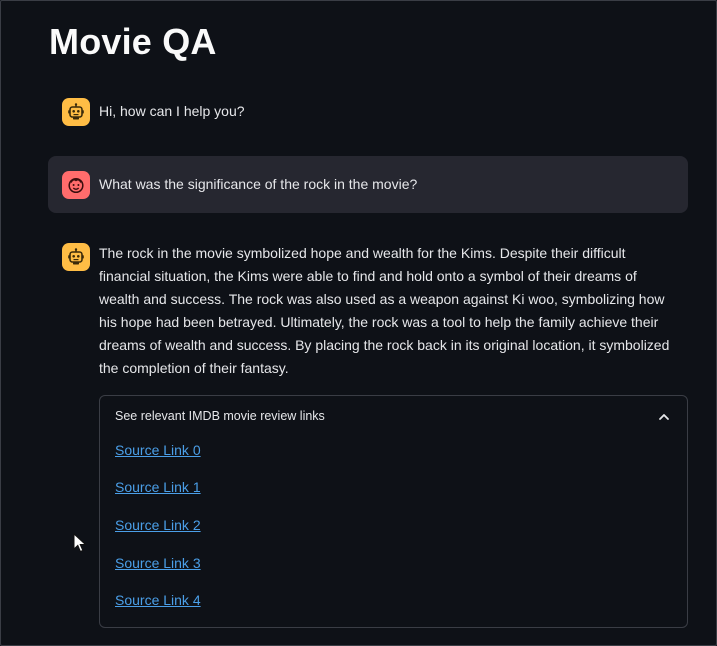 The image size is (717, 646). Describe the element at coordinates (393, 417) in the screenshot. I see `expander-header: See relevant IMDB movie review links` at that location.